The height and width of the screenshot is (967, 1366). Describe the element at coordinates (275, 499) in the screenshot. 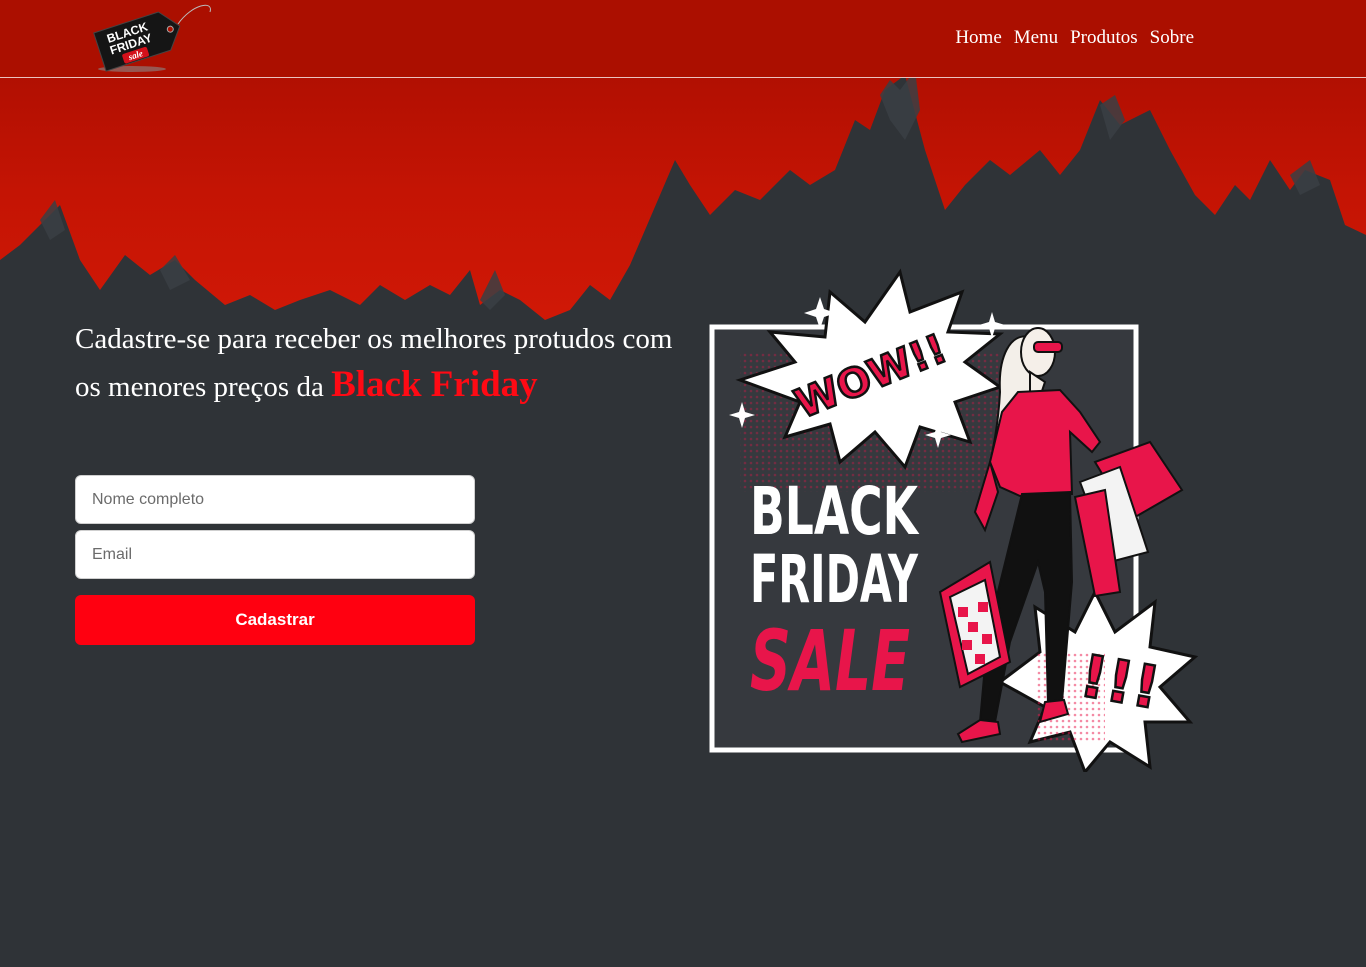

I see `name-input` at that location.